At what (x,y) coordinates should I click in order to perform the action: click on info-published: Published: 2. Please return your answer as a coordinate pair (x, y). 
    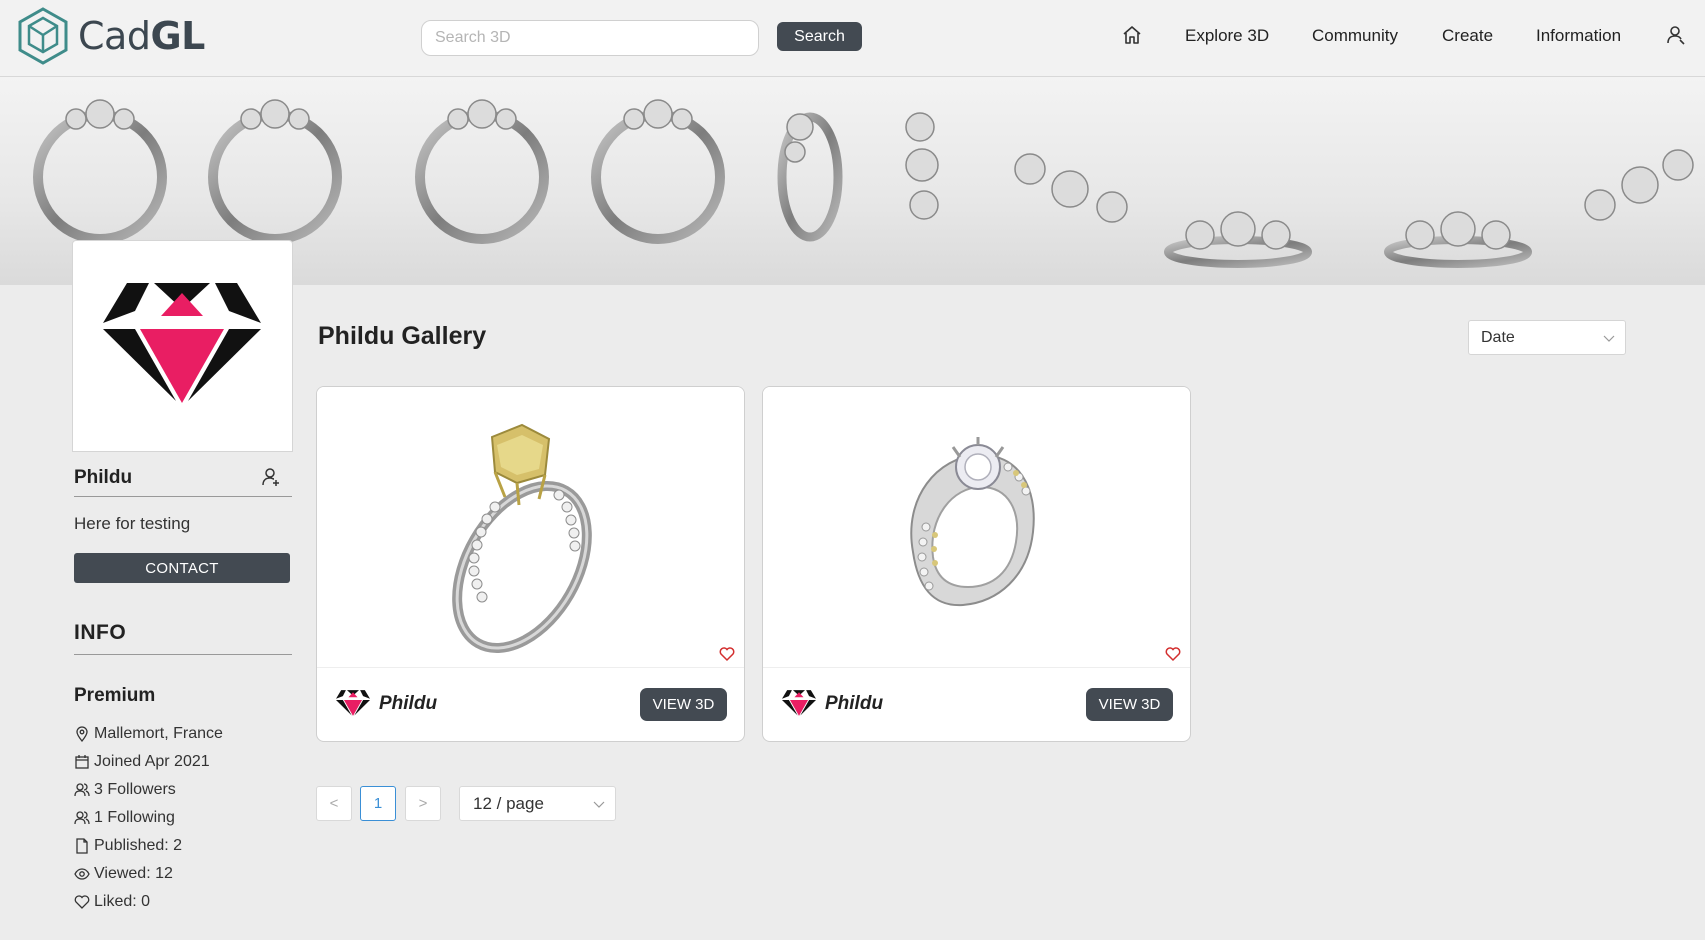
    Looking at the image, I should click on (128, 846).